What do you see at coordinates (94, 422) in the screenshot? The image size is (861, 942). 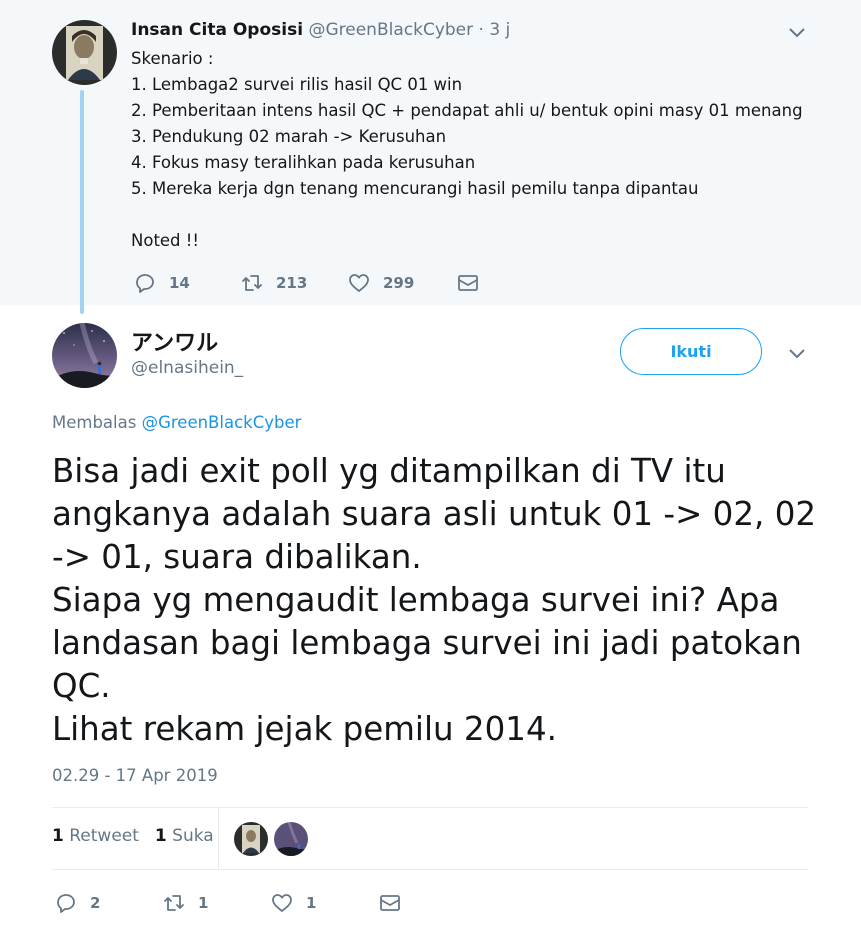 I see `replying-label: Membalas` at bounding box center [94, 422].